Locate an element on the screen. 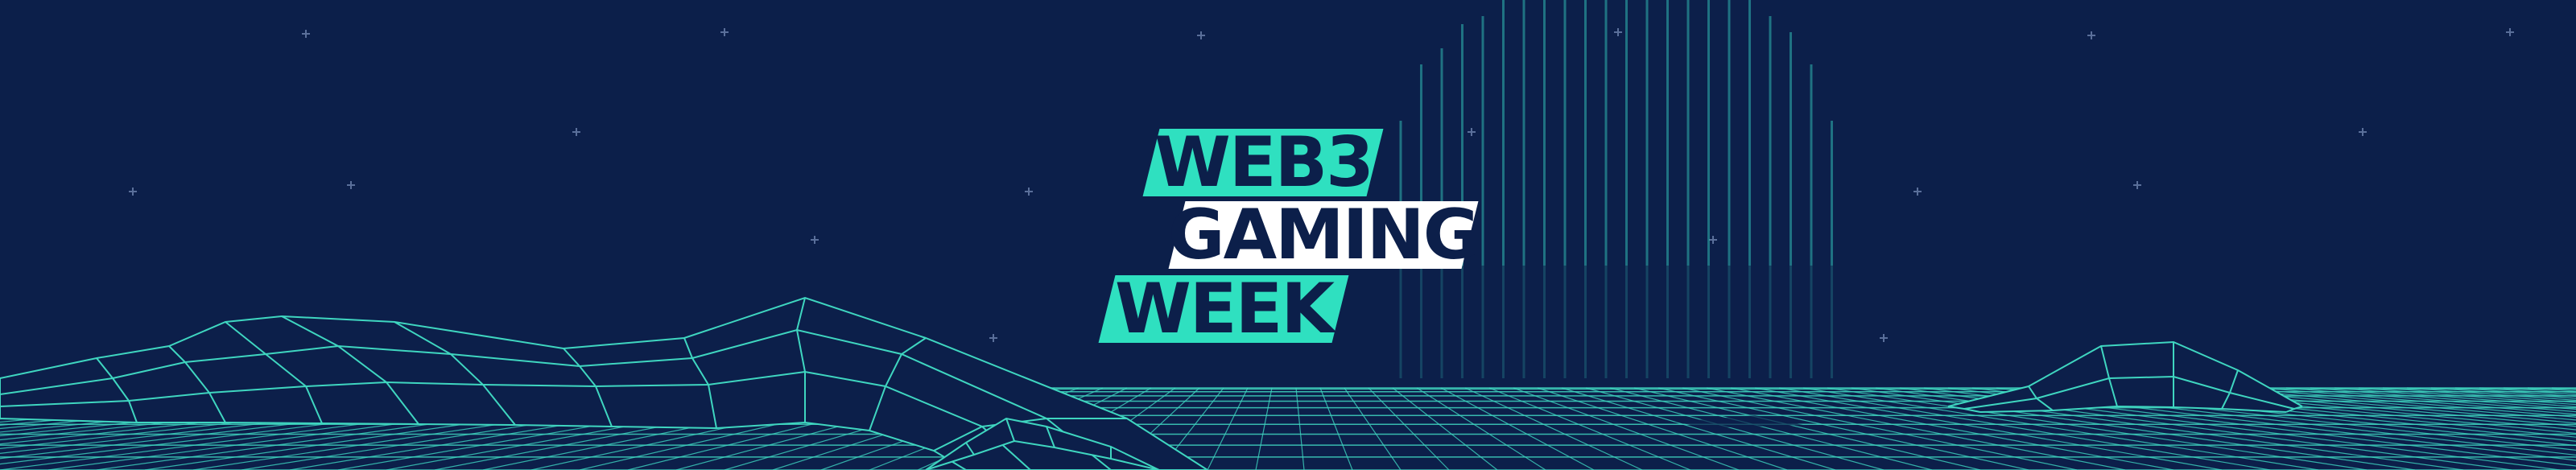 This screenshot has width=2576, height=470. logo-word-gaming: GAMING is located at coordinates (1323, 235).